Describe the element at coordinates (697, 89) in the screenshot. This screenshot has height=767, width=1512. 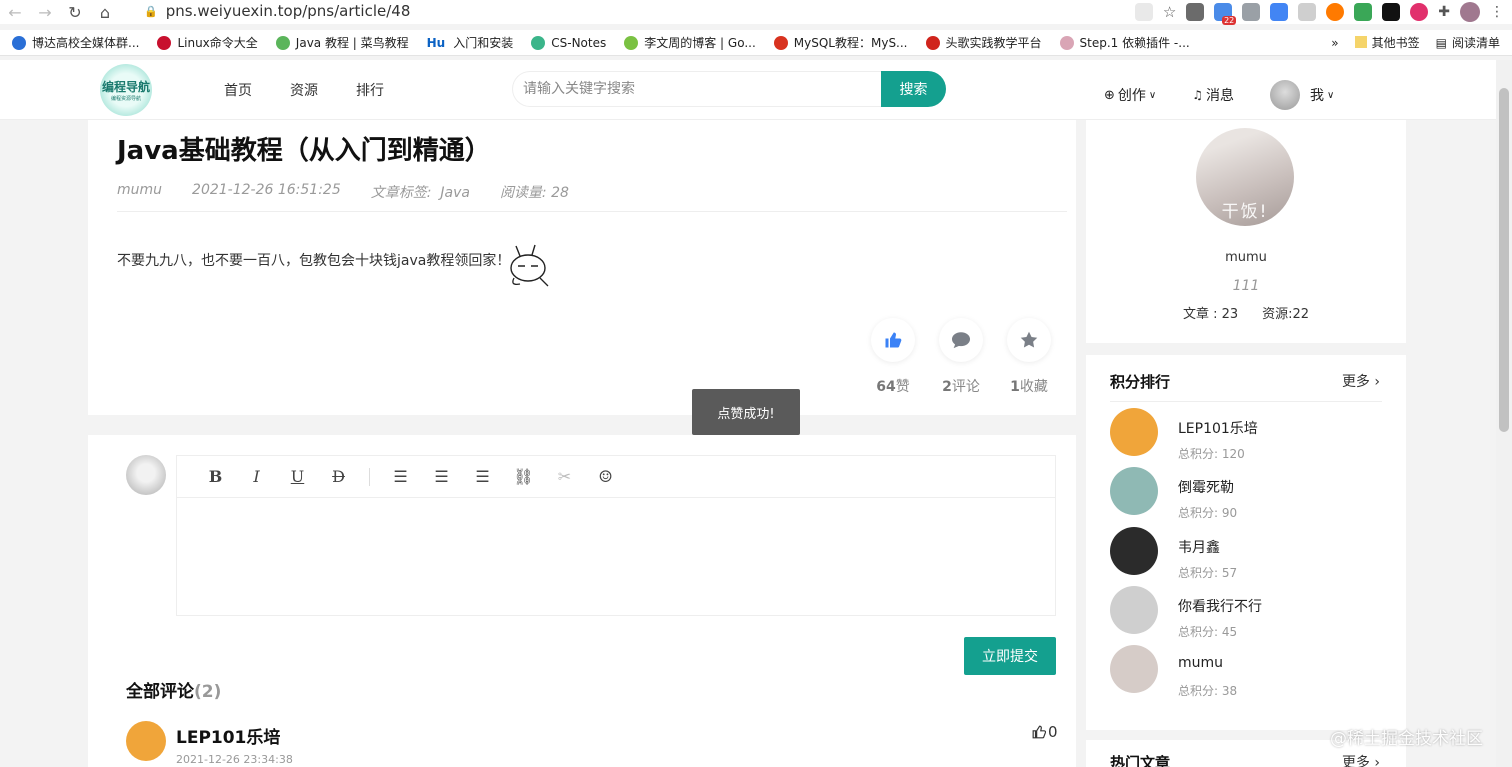
I see `search-input` at that location.